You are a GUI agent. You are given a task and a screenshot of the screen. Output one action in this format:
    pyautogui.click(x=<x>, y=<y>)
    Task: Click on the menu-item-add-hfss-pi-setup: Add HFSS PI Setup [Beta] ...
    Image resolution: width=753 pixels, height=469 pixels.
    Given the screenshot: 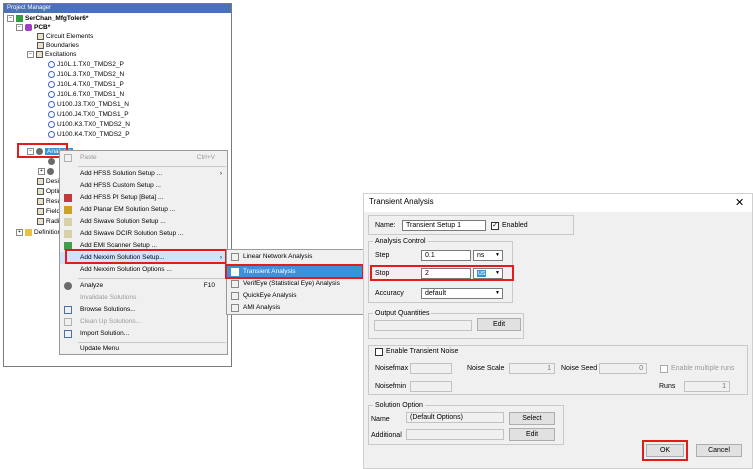 What is the action you would take?
    pyautogui.click(x=143, y=198)
    